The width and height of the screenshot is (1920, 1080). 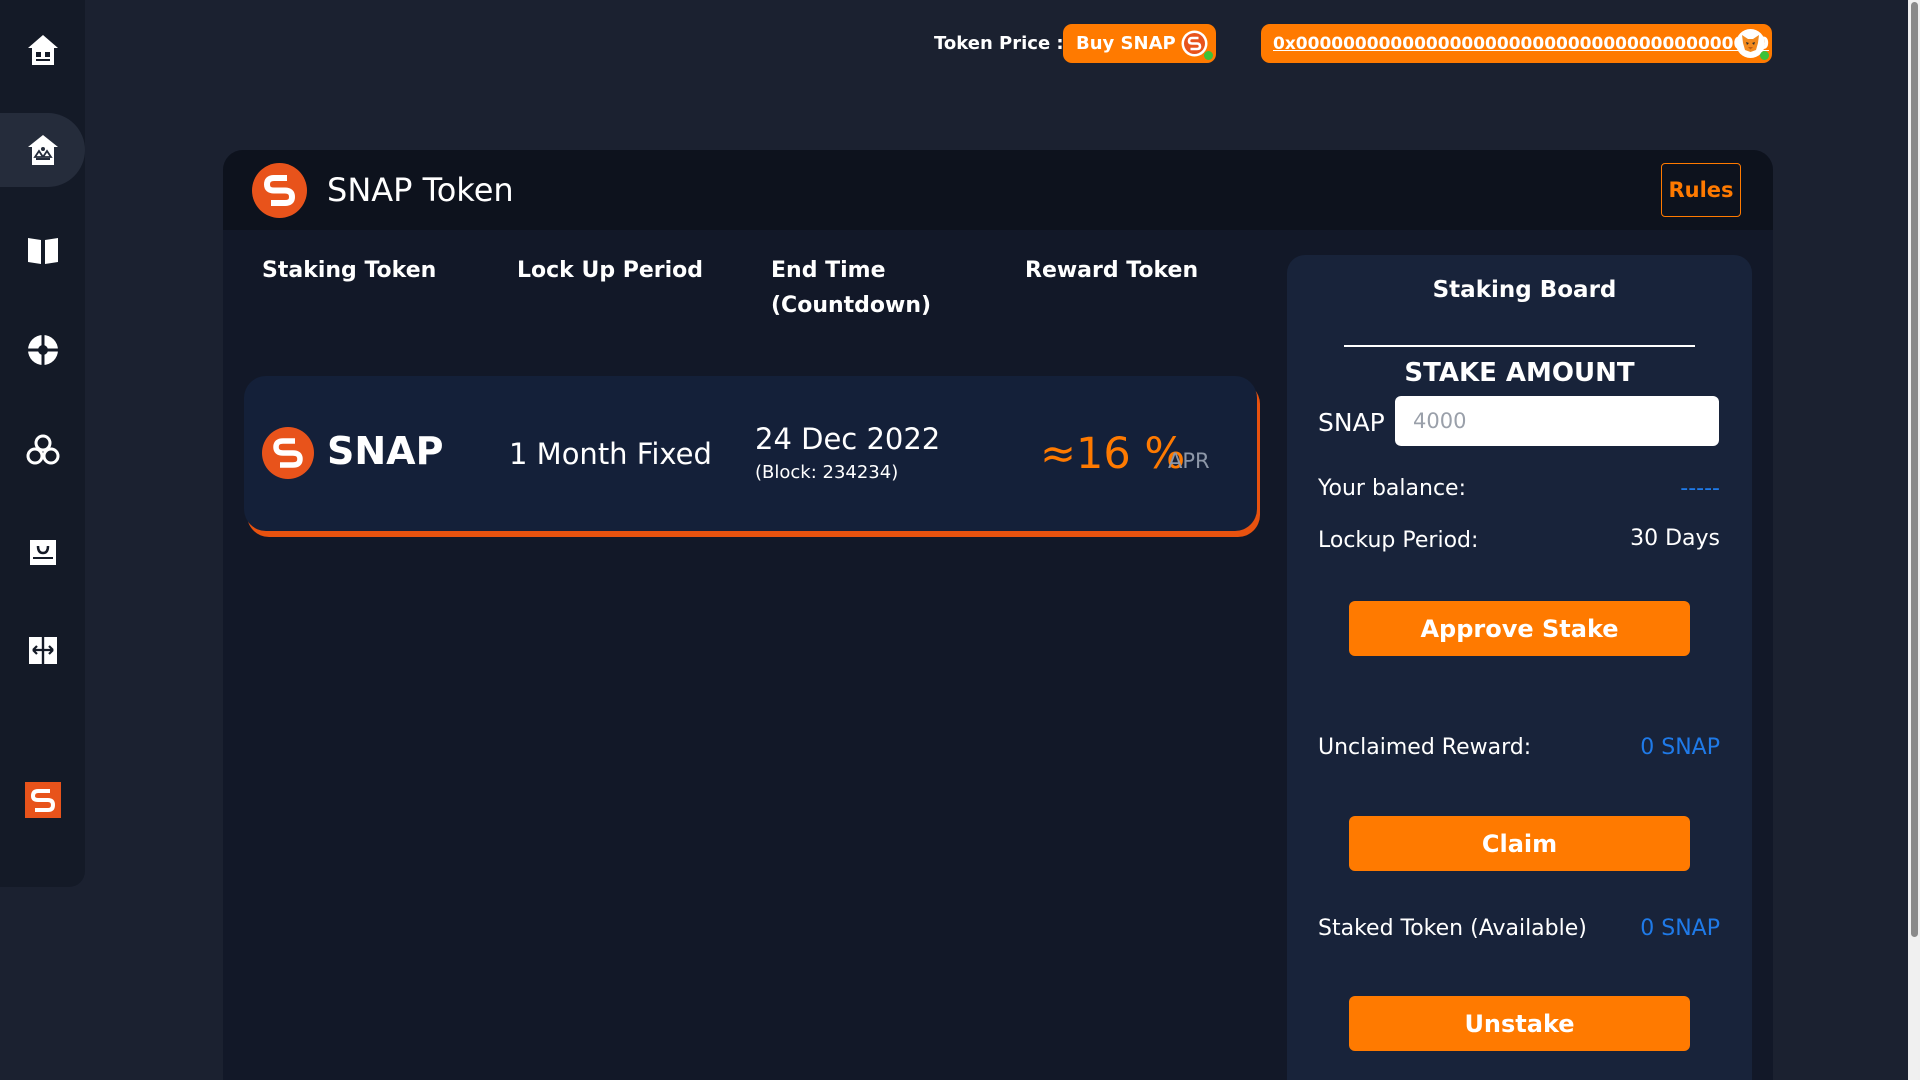 I want to click on column-header-reward-token: Reward Token, so click(x=1112, y=270).